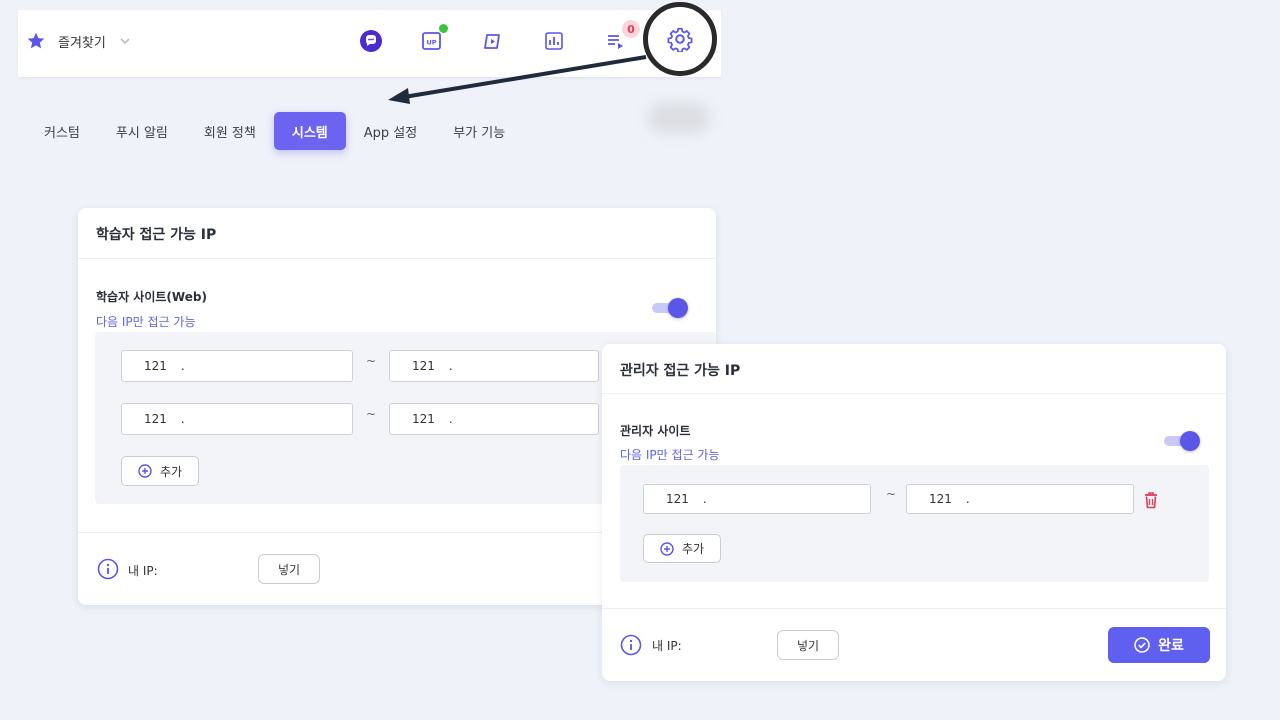  Describe the element at coordinates (82, 43) in the screenshot. I see `favorites-label: 즐겨찾기` at that location.